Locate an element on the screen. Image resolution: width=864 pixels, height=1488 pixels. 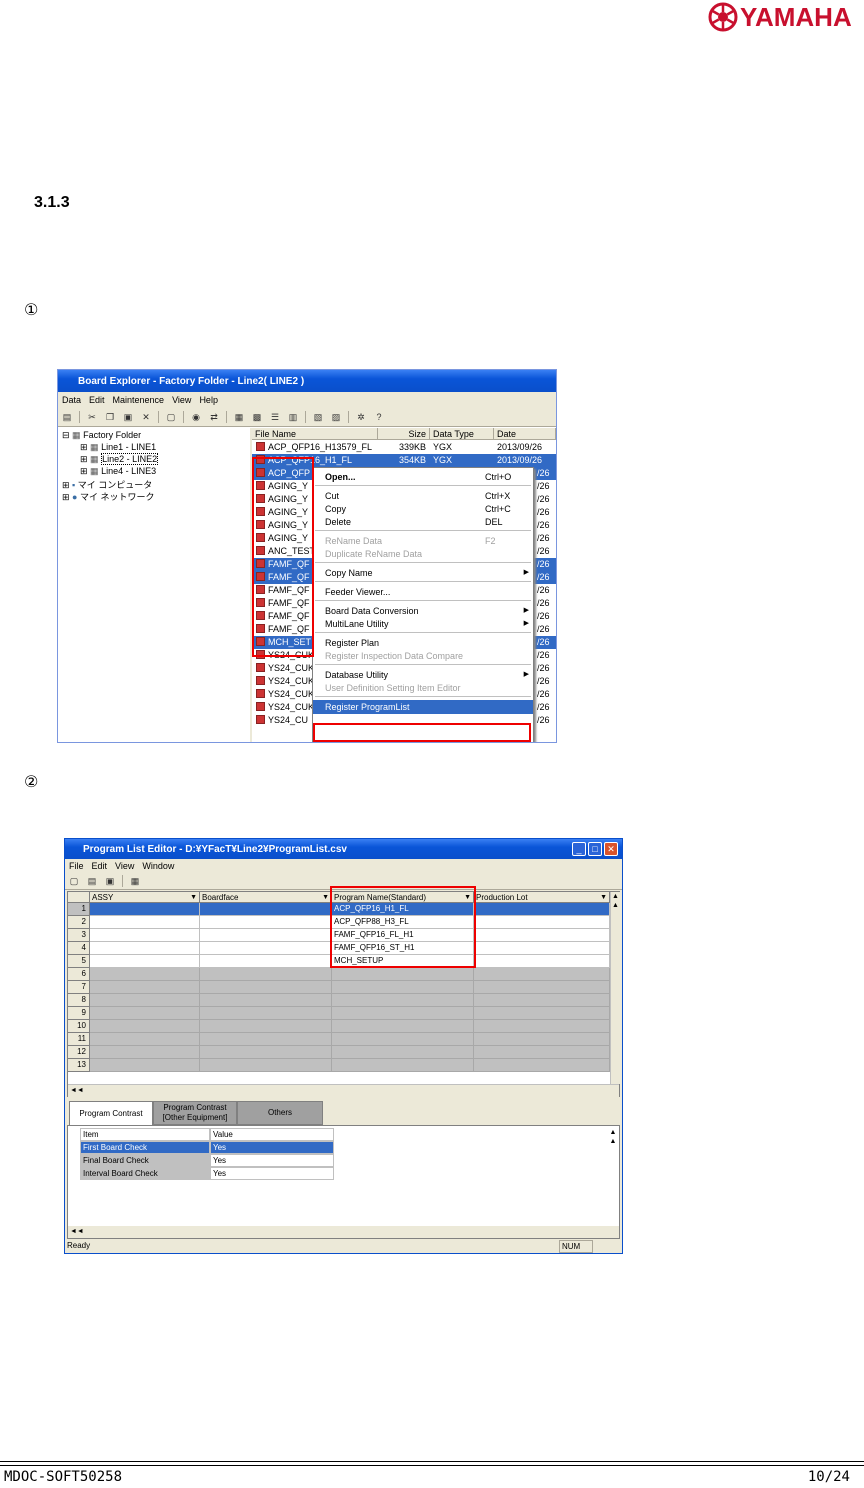
table-row: 7 is located at coordinates (339, 987).